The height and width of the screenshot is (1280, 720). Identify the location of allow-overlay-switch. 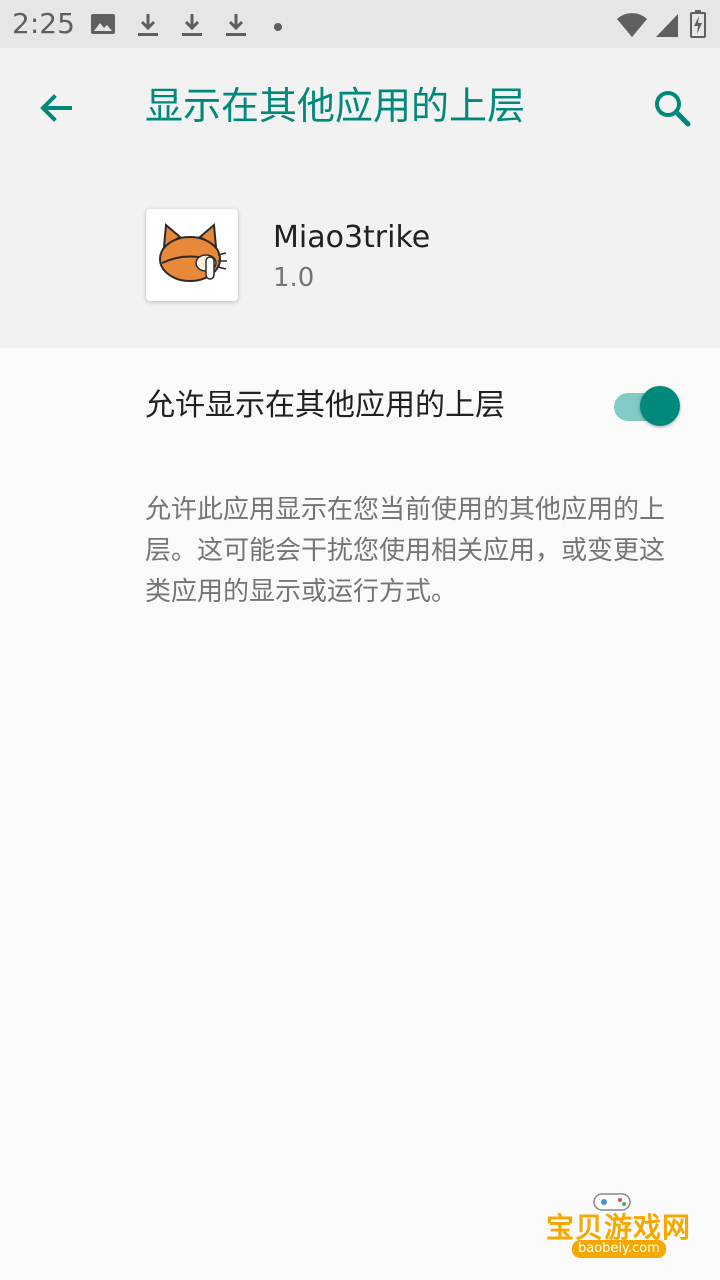
(648, 407).